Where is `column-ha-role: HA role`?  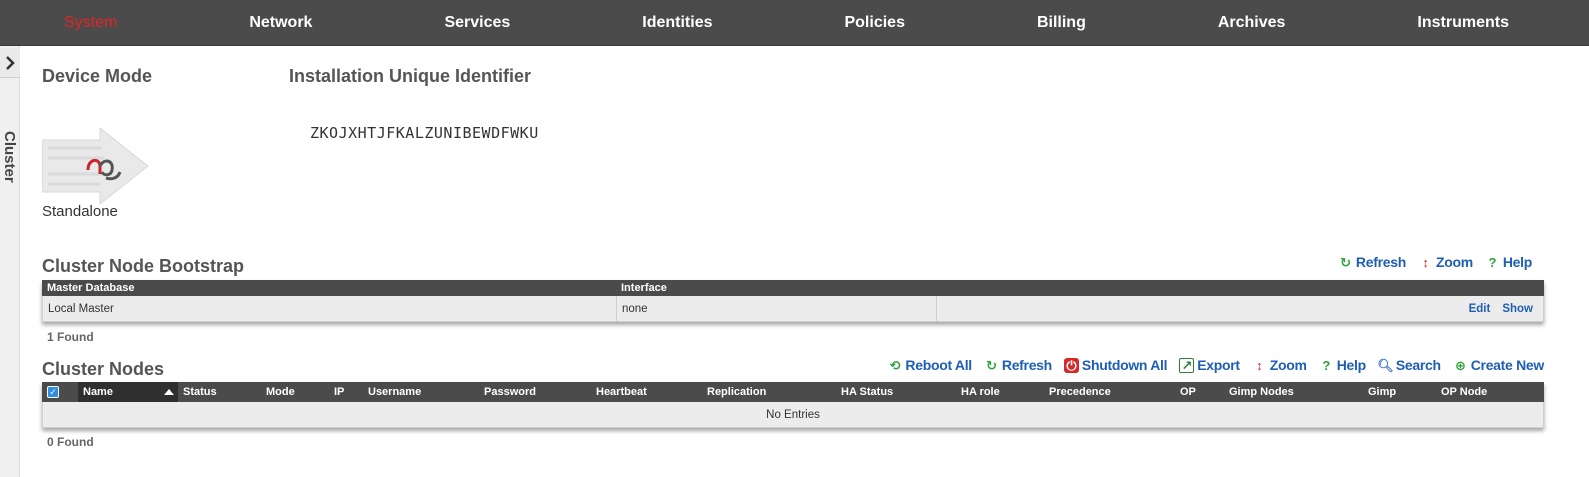 column-ha-role: HA role is located at coordinates (1000, 392).